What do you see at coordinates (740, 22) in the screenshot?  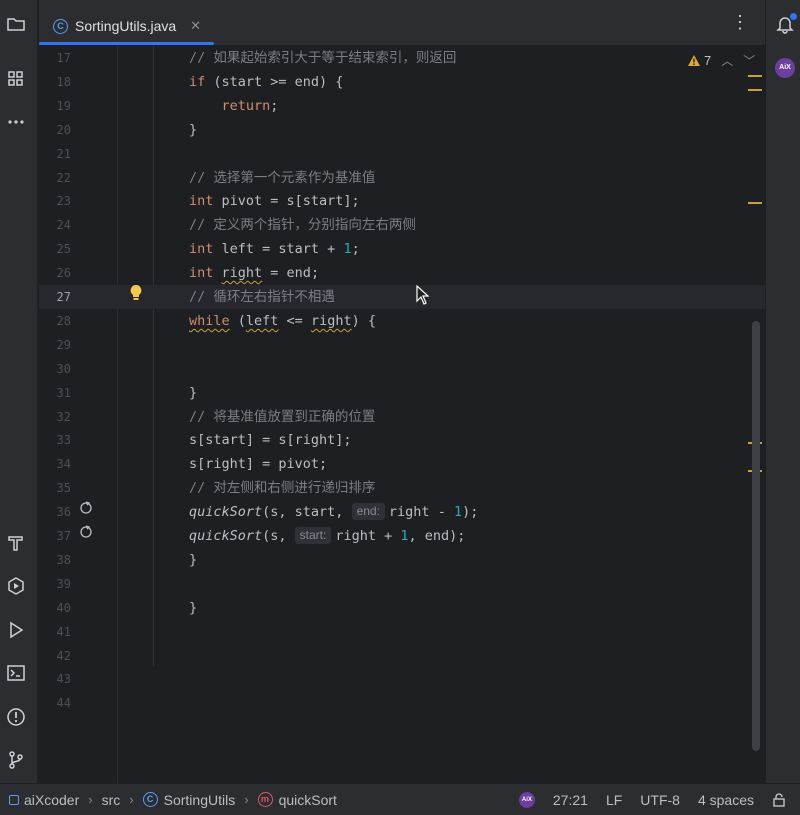 I see `tab-options-menu-icon: ⋮` at bounding box center [740, 22].